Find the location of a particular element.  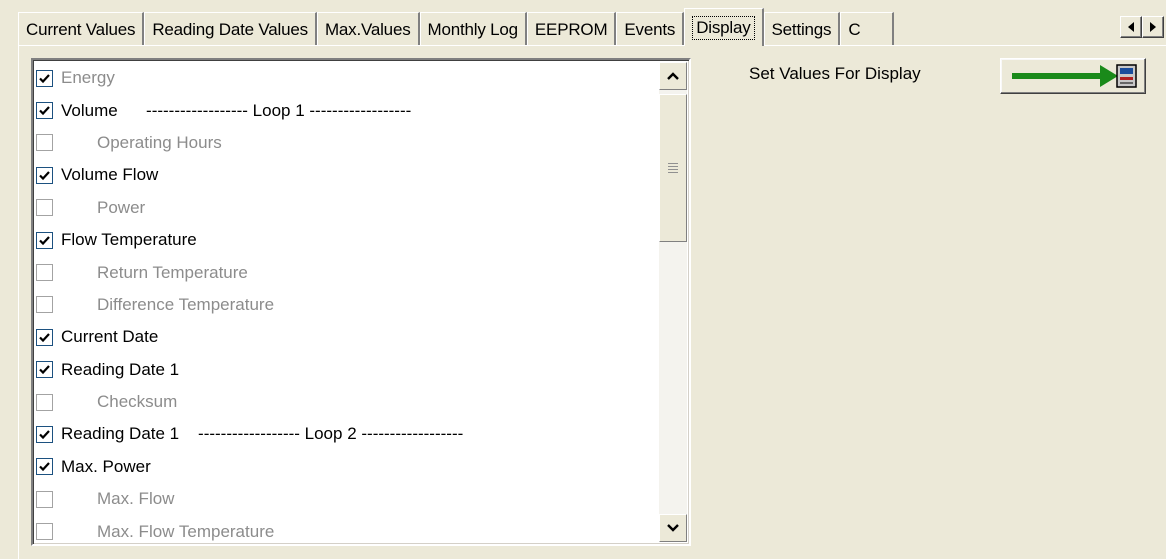

tab-settings: Settings is located at coordinates (802, 29).